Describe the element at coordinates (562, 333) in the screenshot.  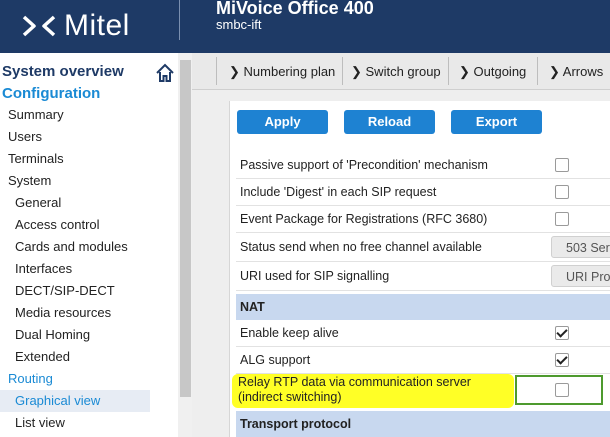
I see `keep-alive-checkbox` at that location.